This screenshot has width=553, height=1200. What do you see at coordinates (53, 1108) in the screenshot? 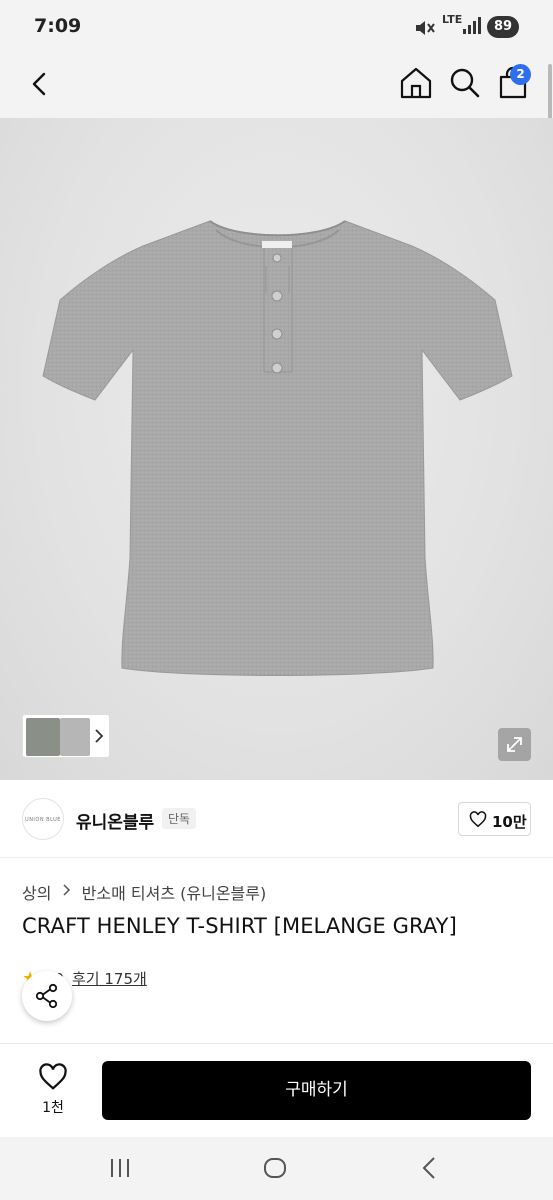
I see `wishlist-count: 1천` at bounding box center [53, 1108].